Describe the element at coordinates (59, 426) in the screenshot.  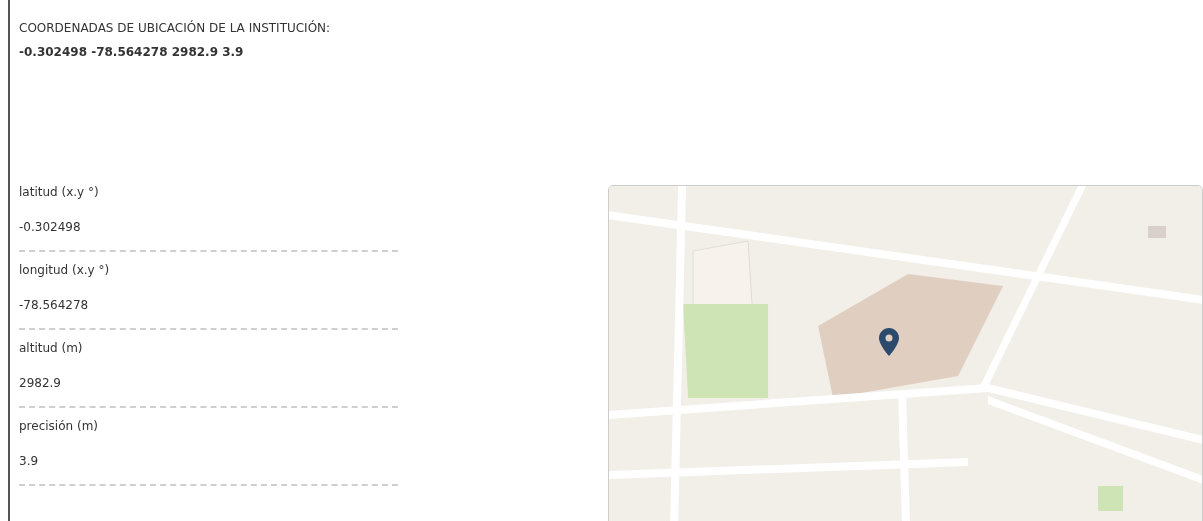
I see `field-label: precisión (m)` at that location.